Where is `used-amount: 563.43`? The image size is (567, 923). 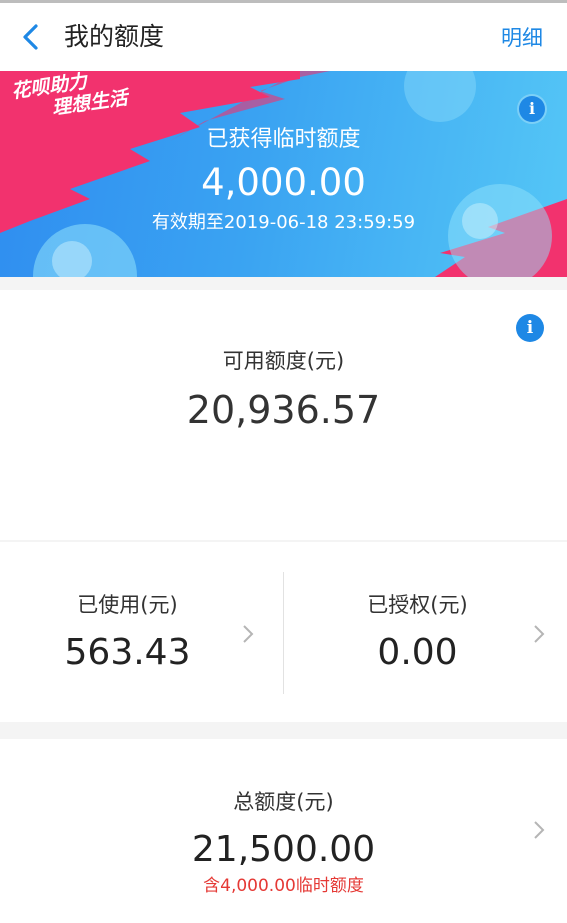 used-amount: 563.43 is located at coordinates (127, 652).